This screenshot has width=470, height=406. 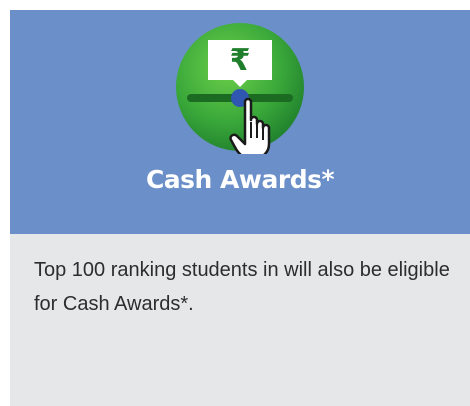 What do you see at coordinates (240, 60) in the screenshot?
I see `rupee-symbol: ₹` at bounding box center [240, 60].